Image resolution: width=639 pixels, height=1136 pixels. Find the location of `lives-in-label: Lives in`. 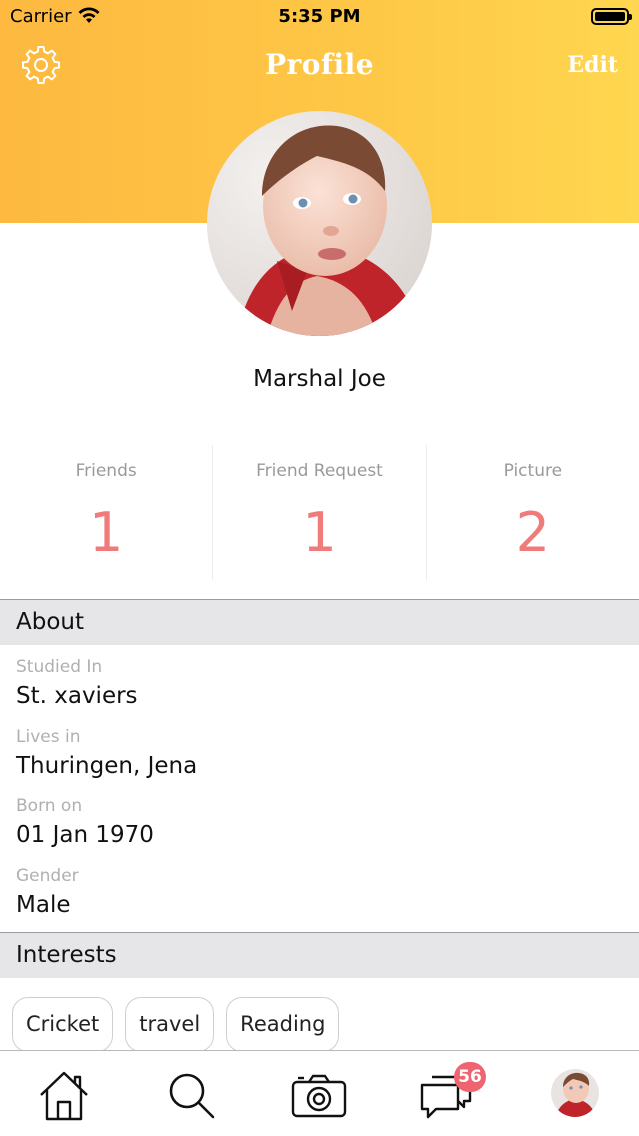

lives-in-label: Lives in is located at coordinates (48, 737).